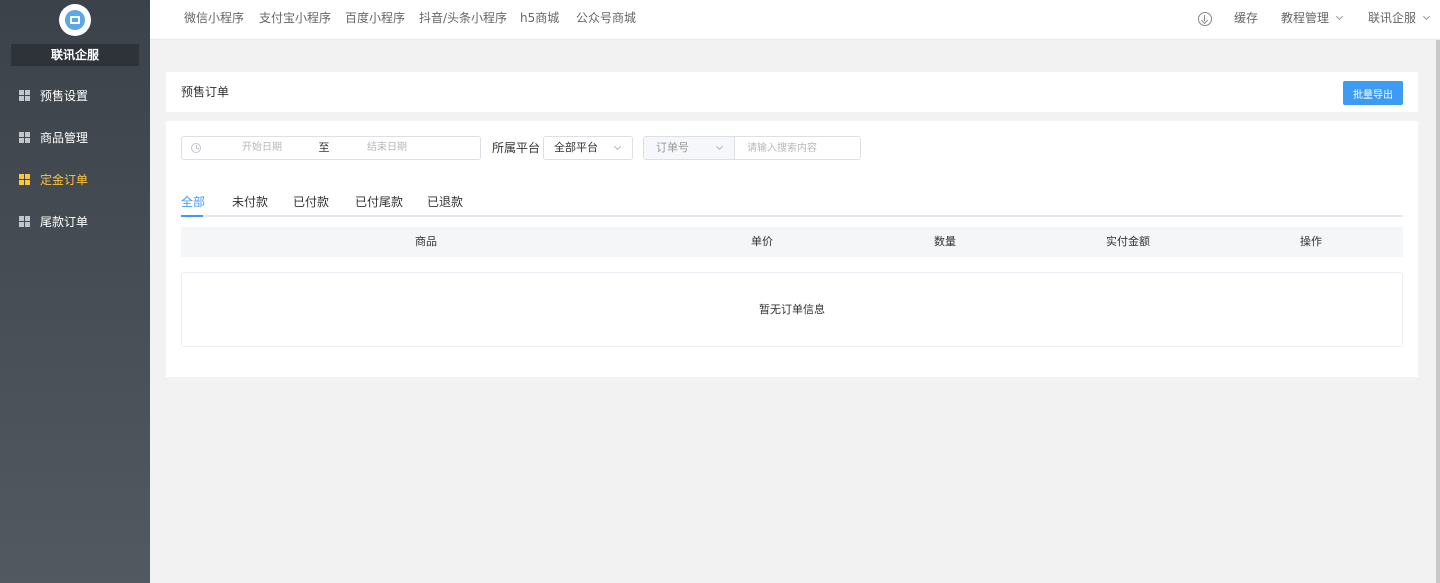 The image size is (1440, 583). What do you see at coordinates (1438, 311) in the screenshot?
I see `scrollbar-thumb` at bounding box center [1438, 311].